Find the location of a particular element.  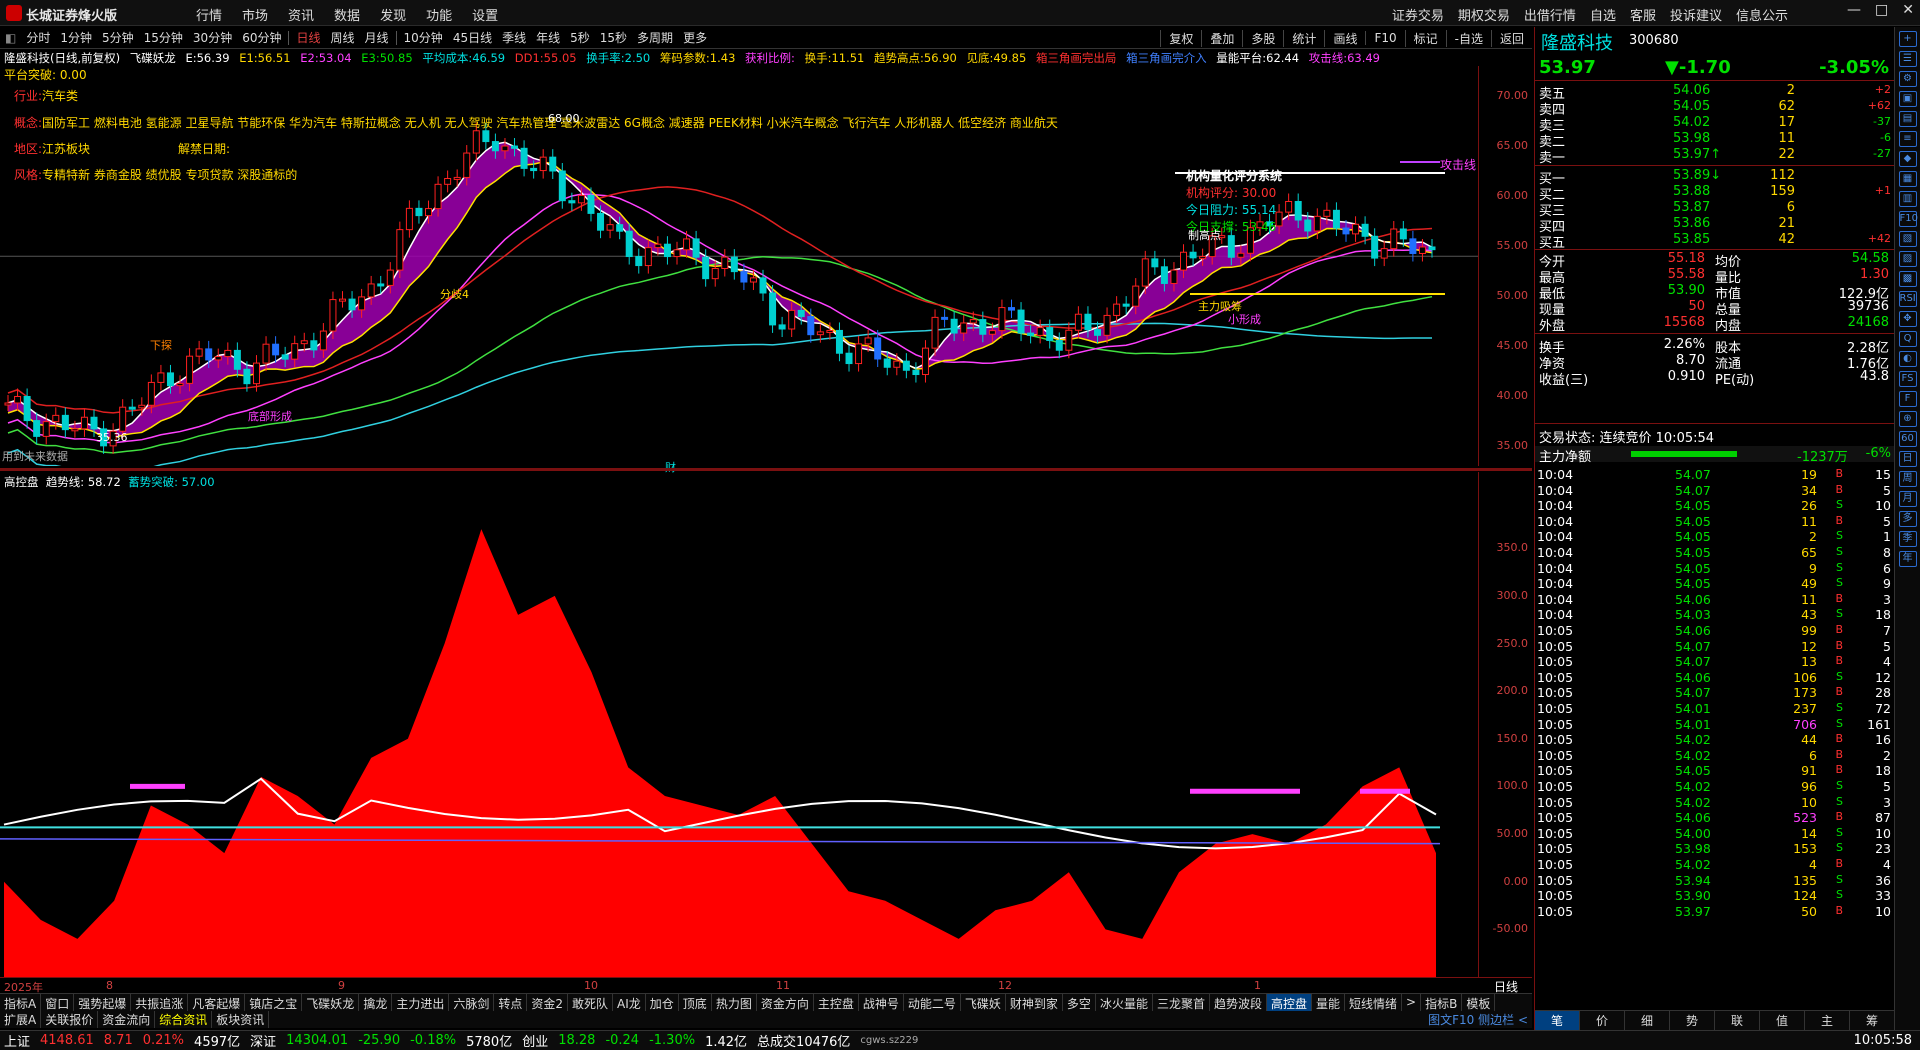

indicator-tab: 擒龙 is located at coordinates (376, 1002).